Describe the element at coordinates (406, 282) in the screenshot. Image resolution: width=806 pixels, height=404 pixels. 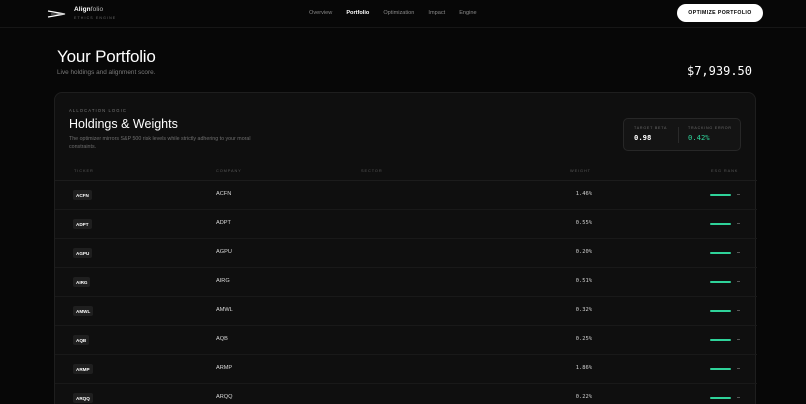
I see `table-row: AIRG AIRG 0.51%` at that location.